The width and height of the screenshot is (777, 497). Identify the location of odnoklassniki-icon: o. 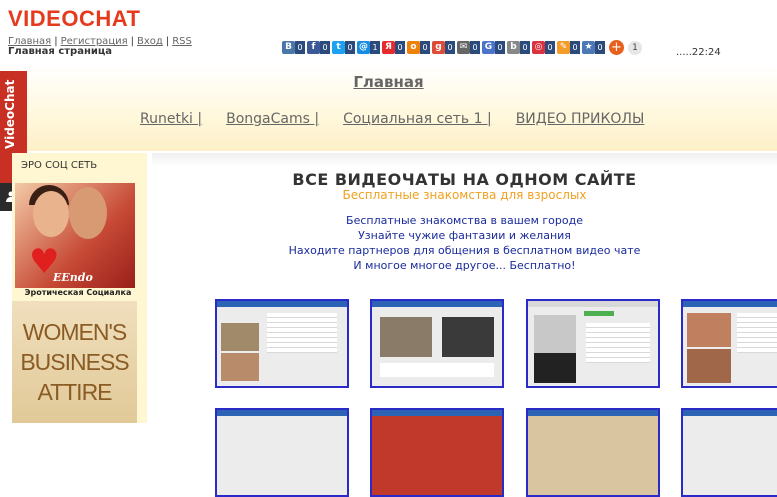
(413, 47).